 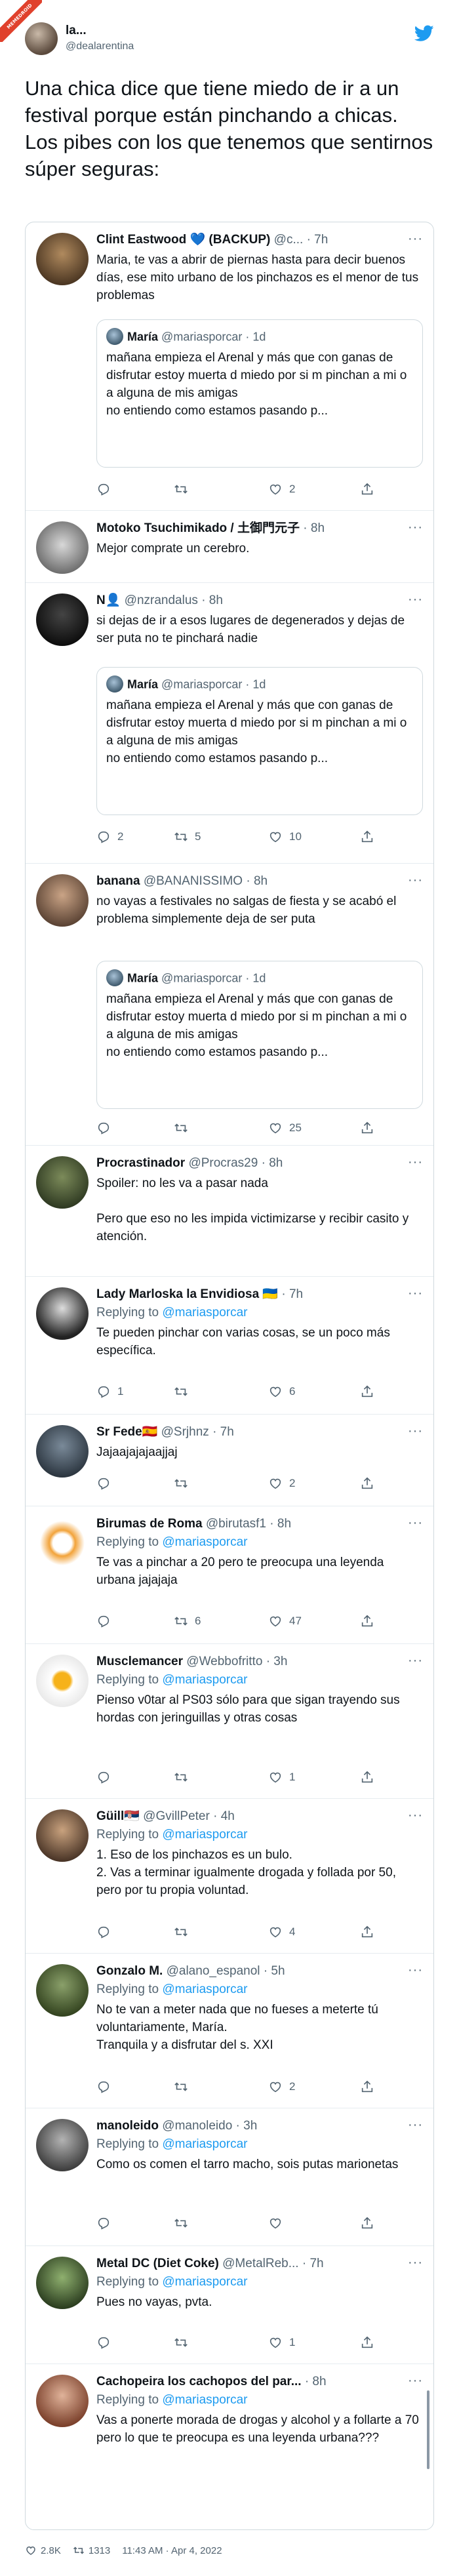 I want to click on replying-to: Replying to @mariasporcar, so click(x=172, y=2144).